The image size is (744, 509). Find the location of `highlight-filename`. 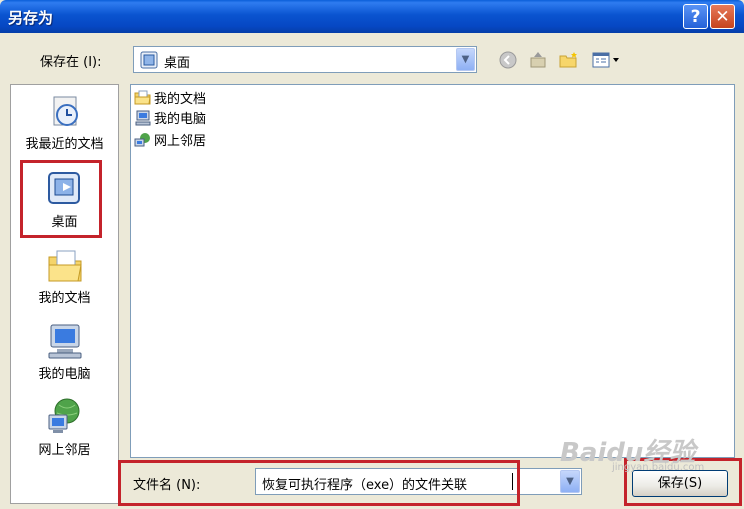

highlight-filename is located at coordinates (319, 483).